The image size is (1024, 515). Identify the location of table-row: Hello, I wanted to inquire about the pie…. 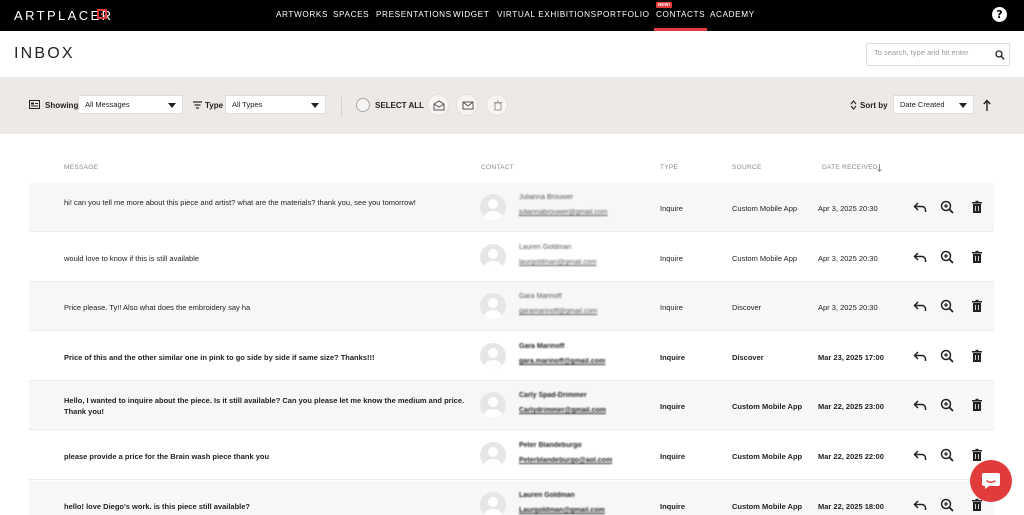
(511, 405).